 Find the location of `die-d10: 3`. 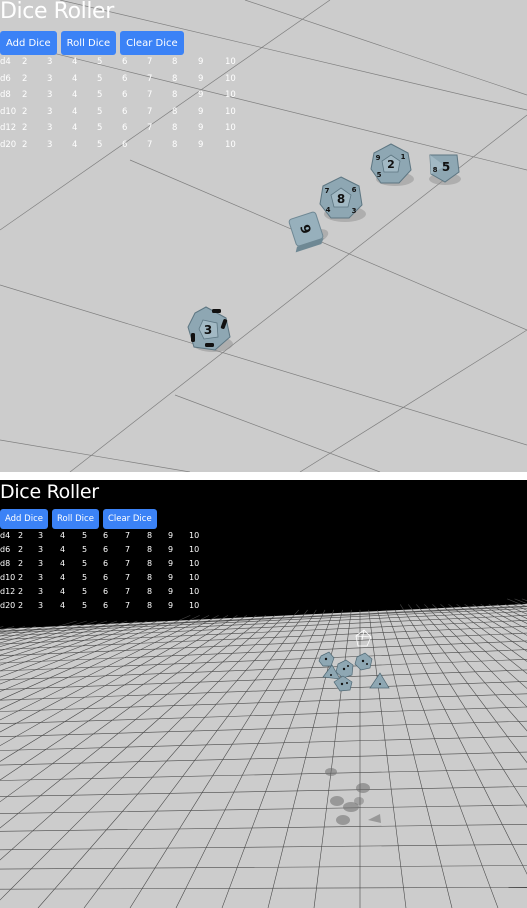

die-d10: 3 is located at coordinates (210, 329).